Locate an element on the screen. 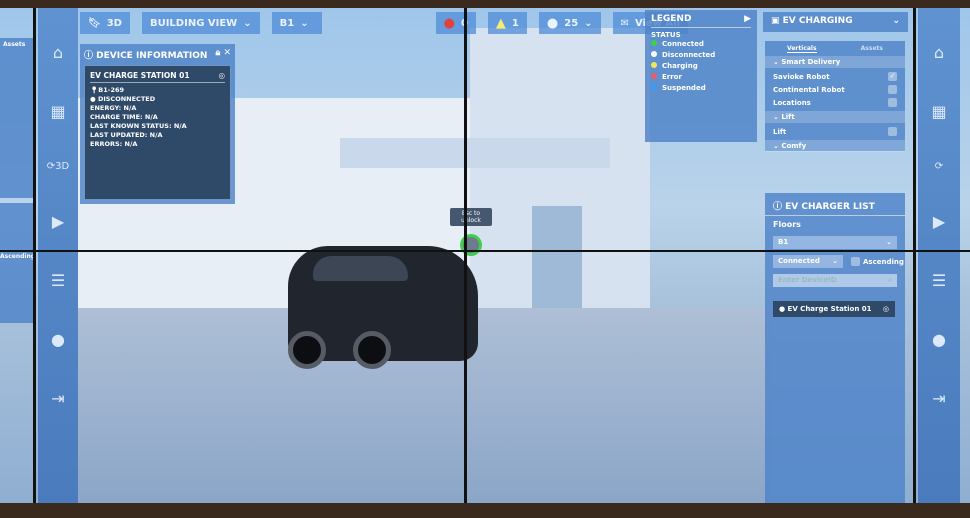 Image resolution: width=970 pixels, height=518 pixels. charger-list-title: ⓘ EV CHARGER LIST is located at coordinates (835, 207).